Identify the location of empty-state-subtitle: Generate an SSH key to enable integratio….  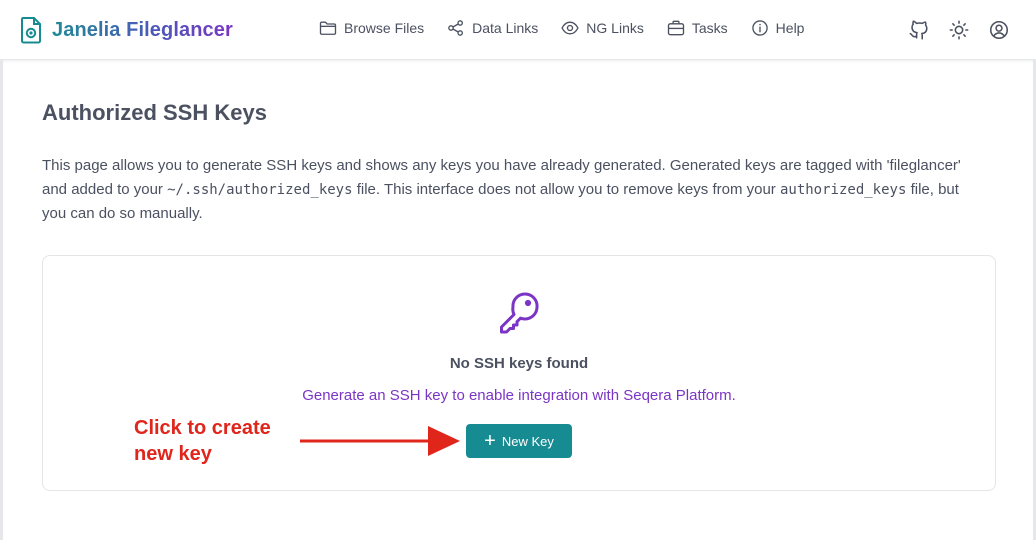
(519, 395).